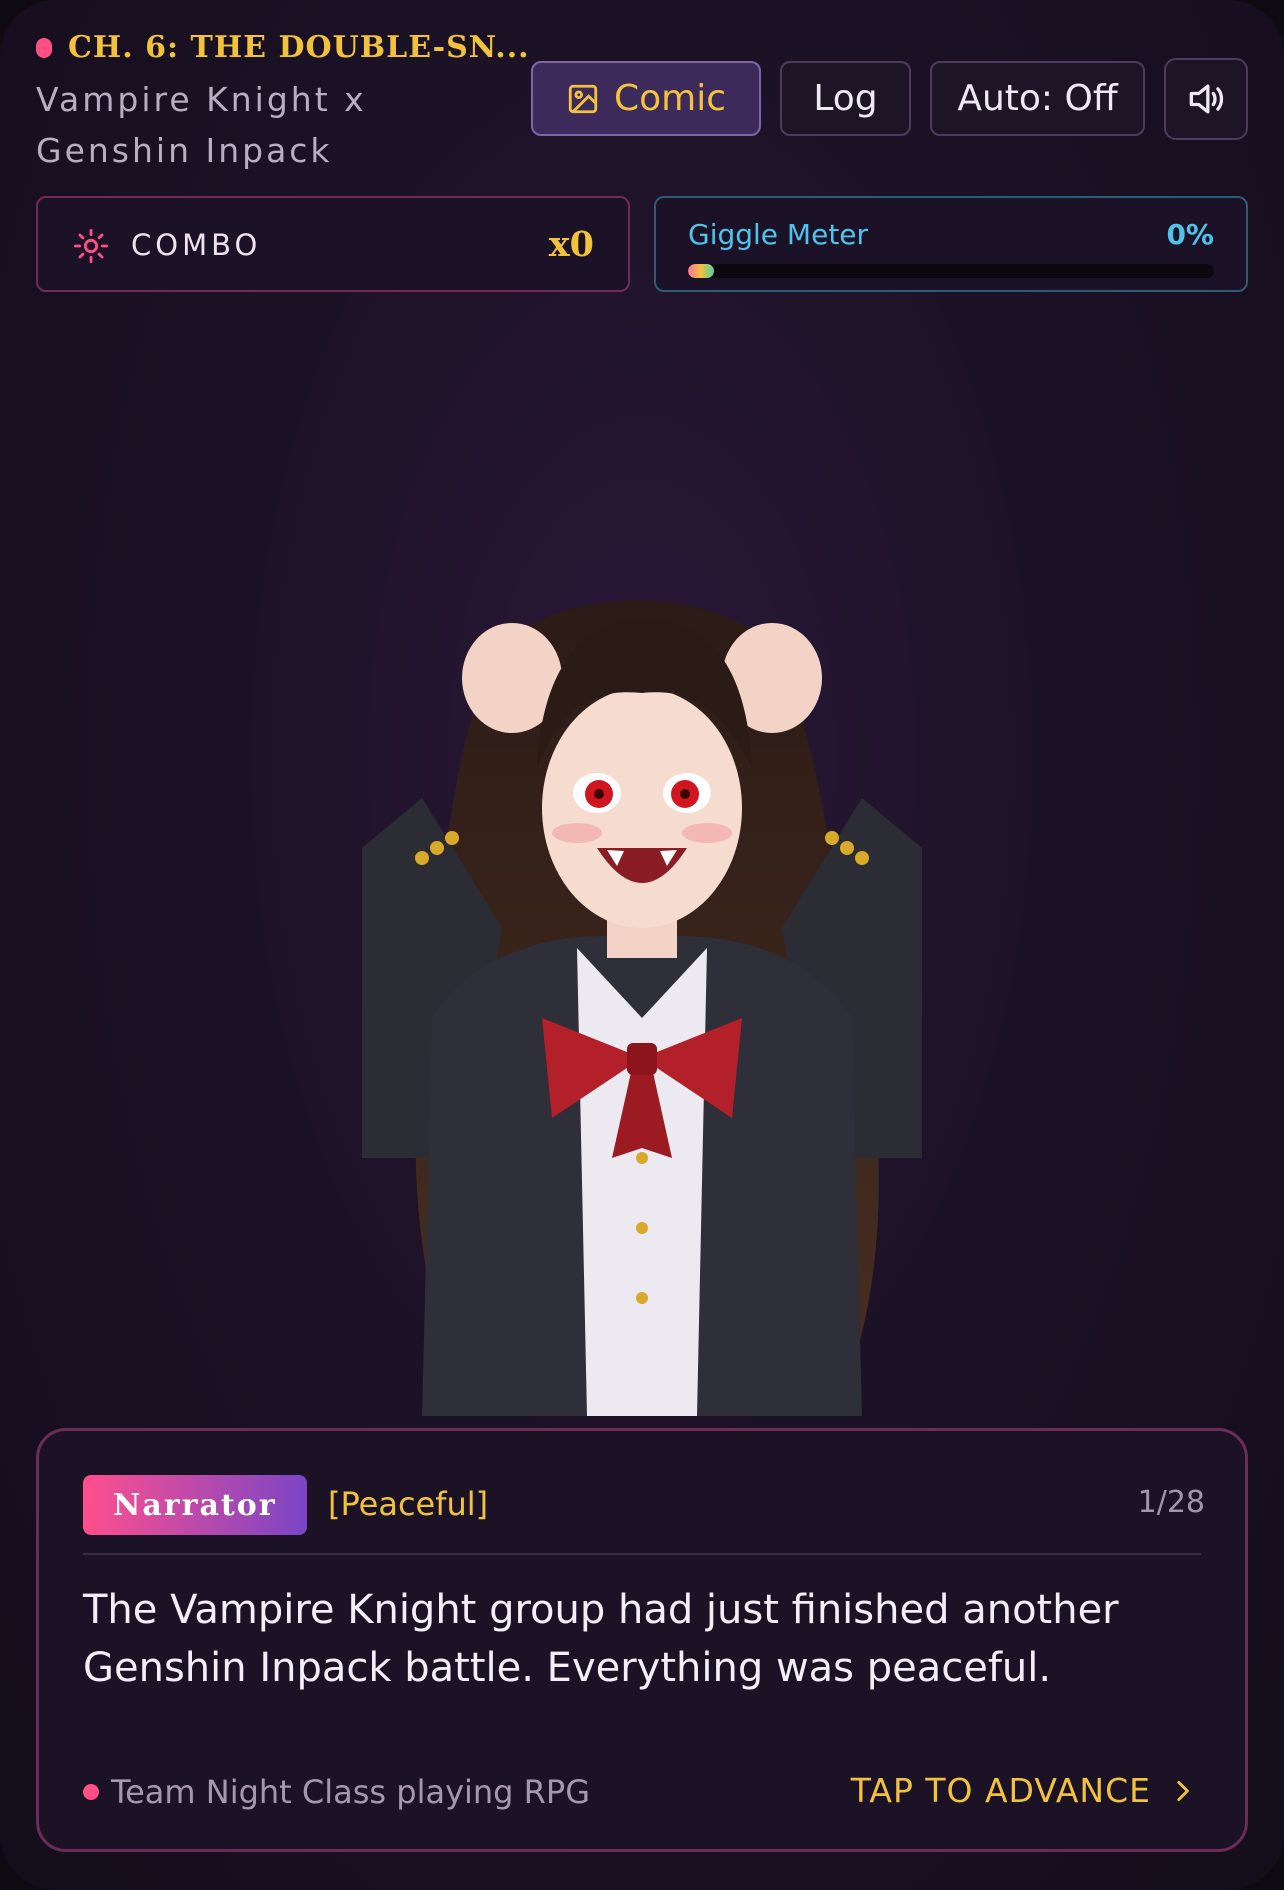 The image size is (1284, 1890). Describe the element at coordinates (778, 234) in the screenshot. I see `giggle-meter-label: Giggle Meter` at that location.